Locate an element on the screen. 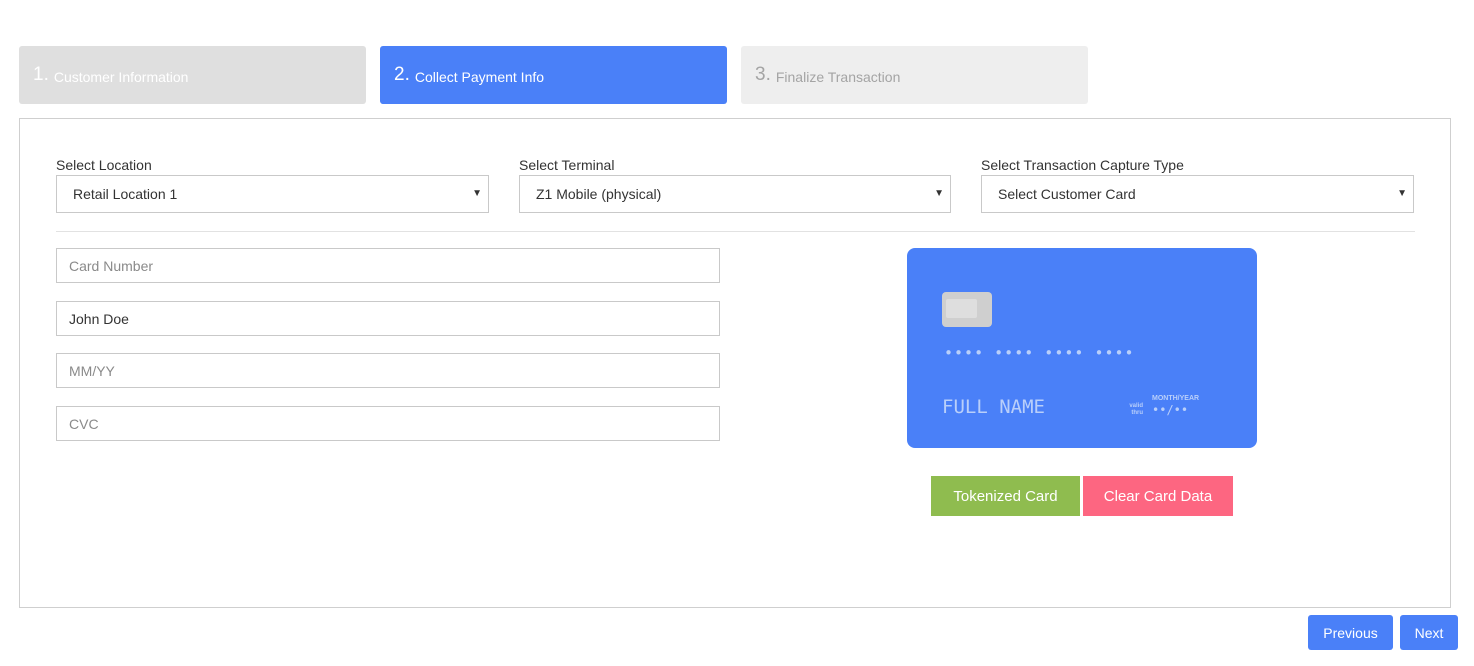  card-preview-expiry: ••/•• is located at coordinates (1170, 410).